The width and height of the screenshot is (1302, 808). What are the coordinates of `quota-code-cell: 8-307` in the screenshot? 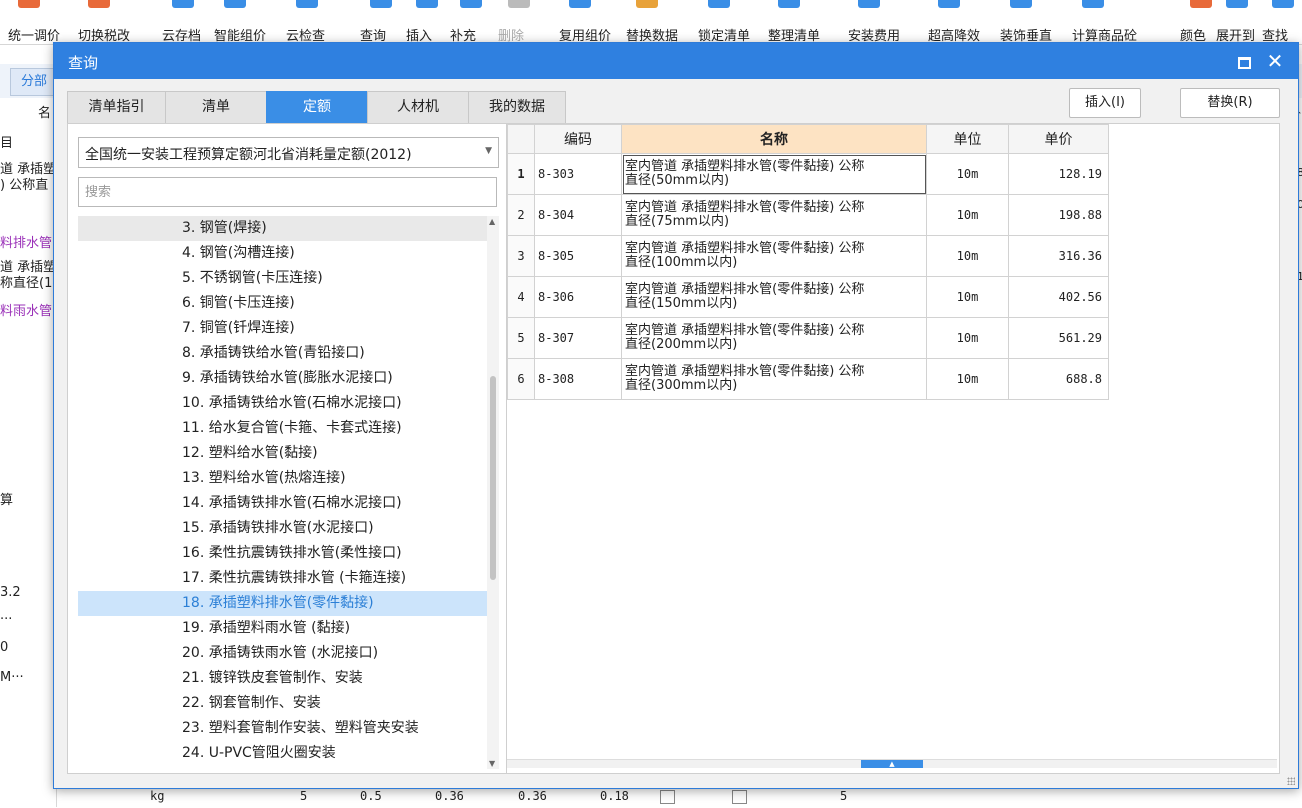 It's located at (578, 338).